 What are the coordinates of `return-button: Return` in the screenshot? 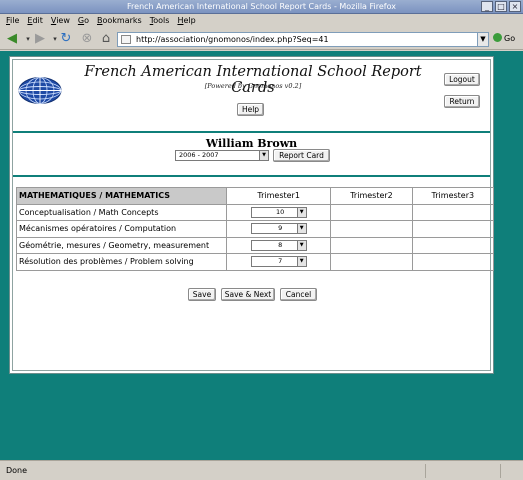 It's located at (462, 101).